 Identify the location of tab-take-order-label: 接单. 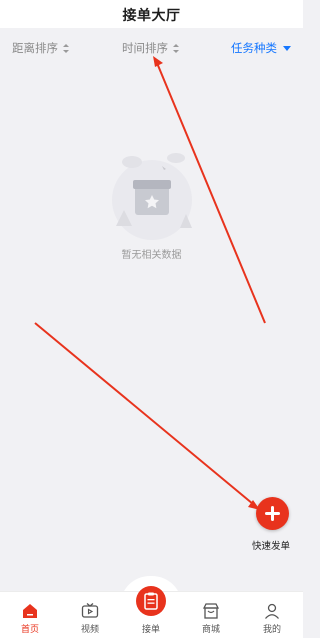
(150, 630).